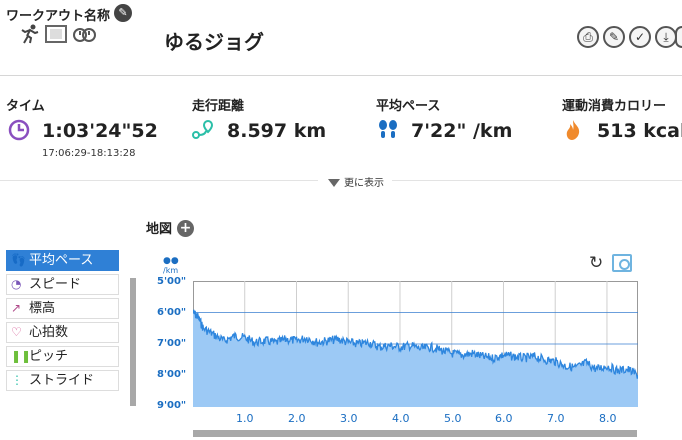  I want to click on x-tick-label: 1.0, so click(245, 418).